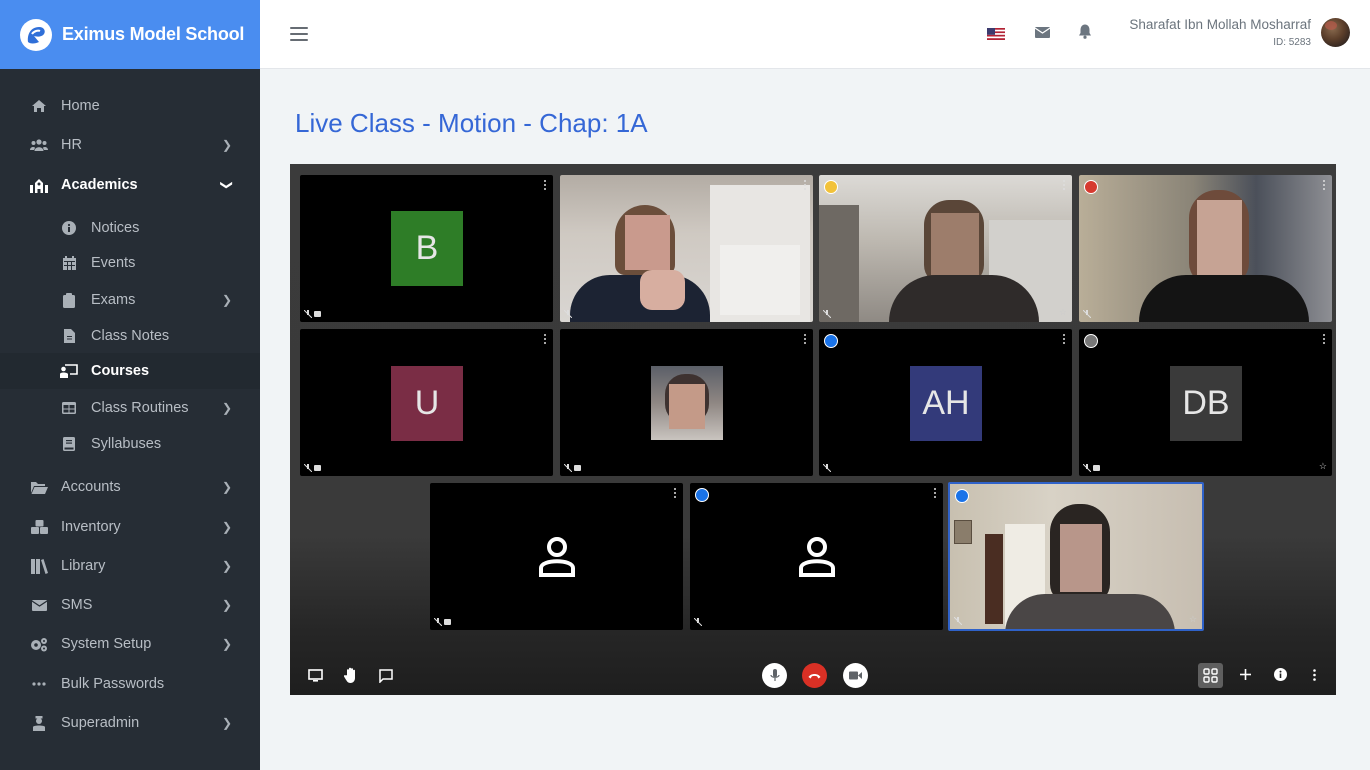 Image resolution: width=1370 pixels, height=770 pixels. What do you see at coordinates (1335, 32) in the screenshot?
I see `user-avatar` at bounding box center [1335, 32].